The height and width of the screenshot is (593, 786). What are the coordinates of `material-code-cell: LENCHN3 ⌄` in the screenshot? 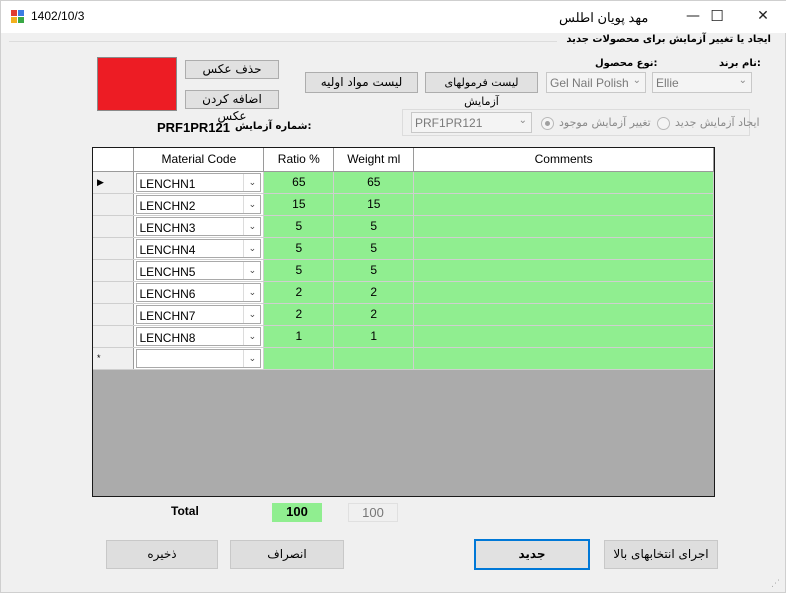 It's located at (199, 226).